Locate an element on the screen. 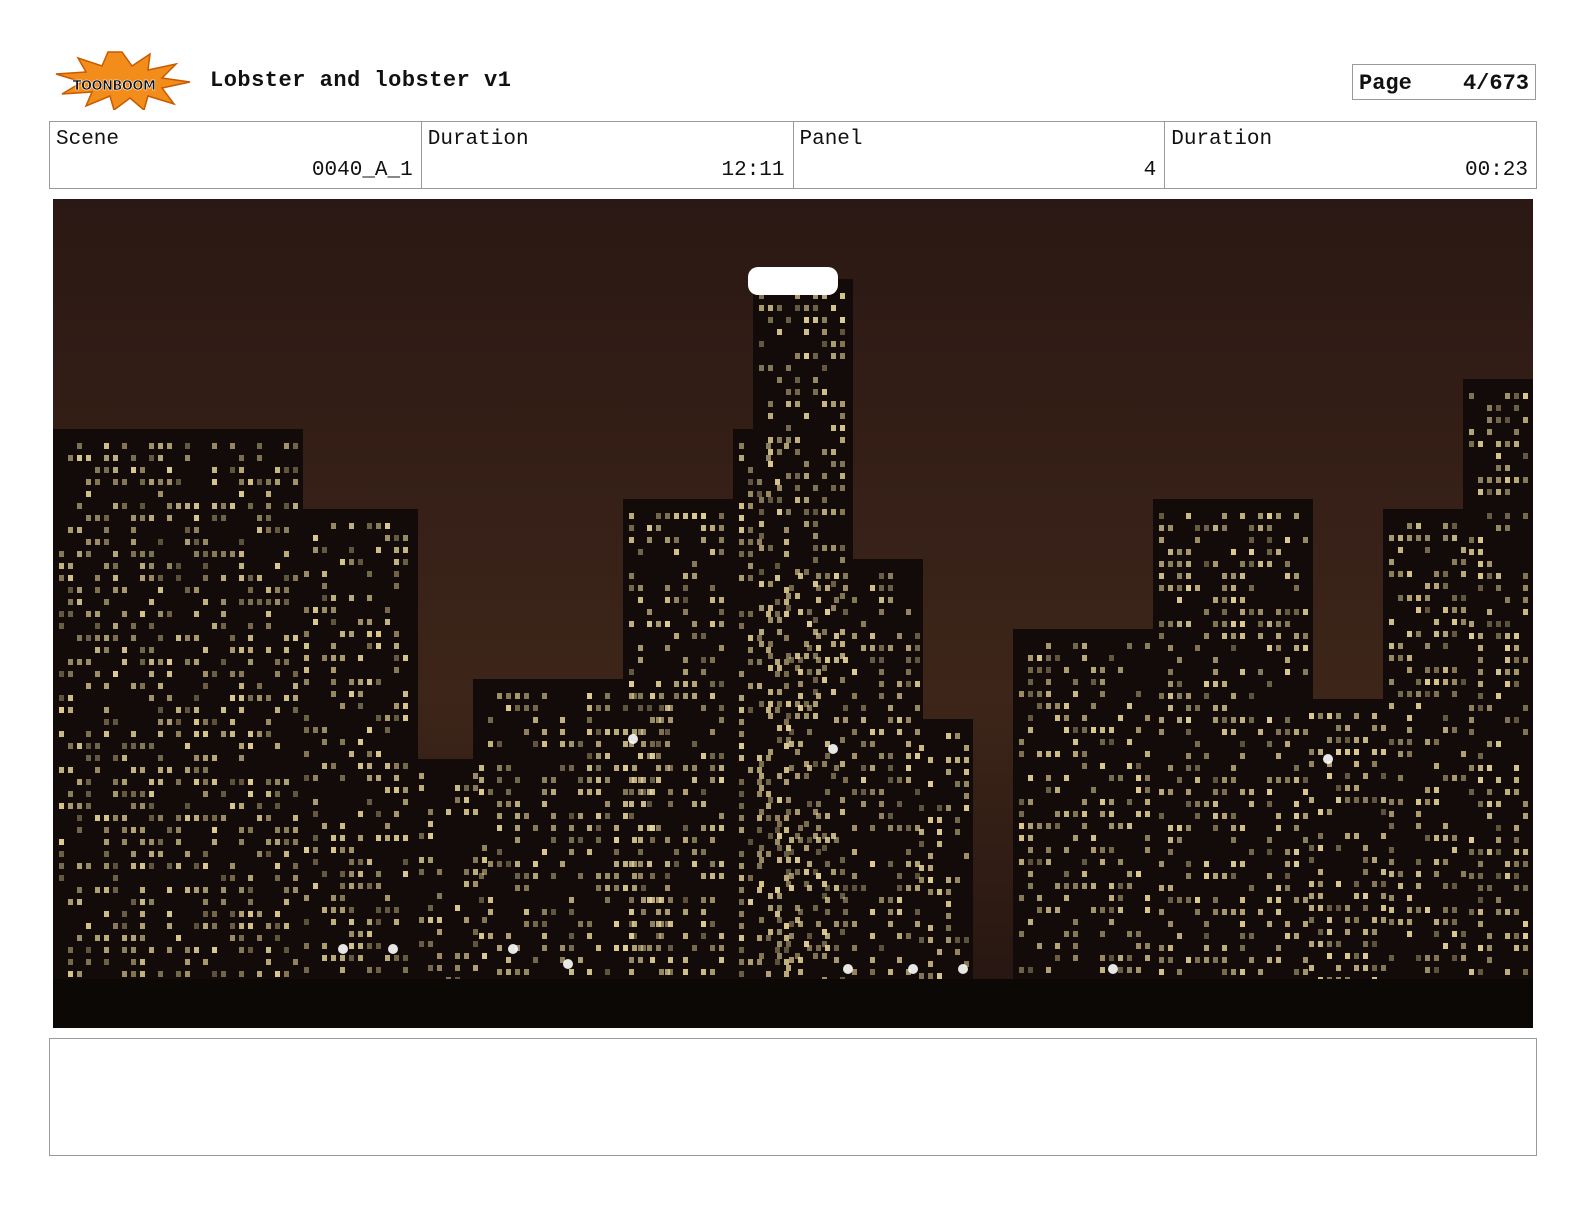 Image resolution: width=1581 pixels, height=1224 pixels. panel-notes-box is located at coordinates (793, 1097).